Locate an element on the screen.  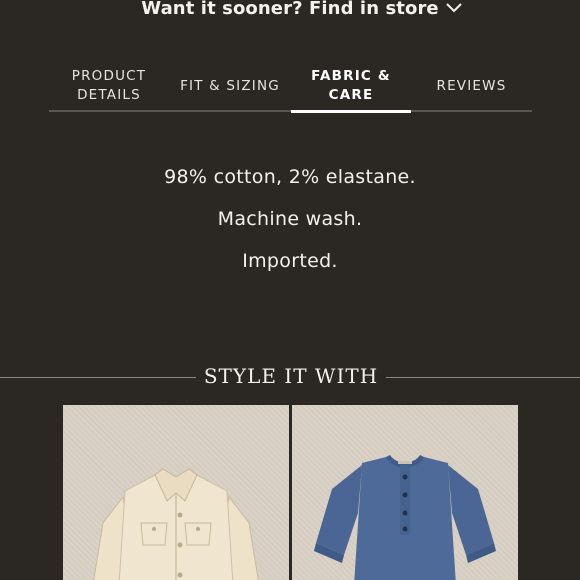
divider-left is located at coordinates (98, 377).